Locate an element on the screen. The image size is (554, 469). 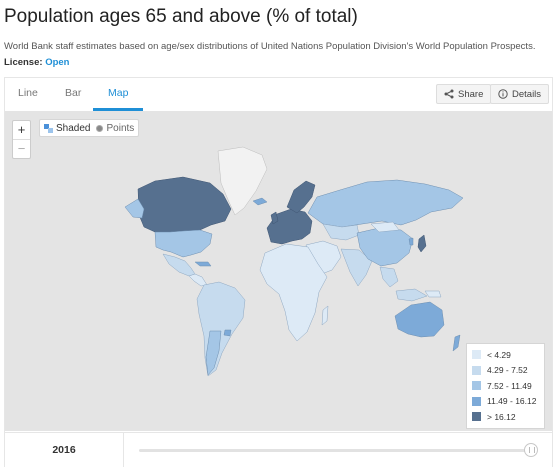
legend-label: > 16.12 is located at coordinates (501, 416).